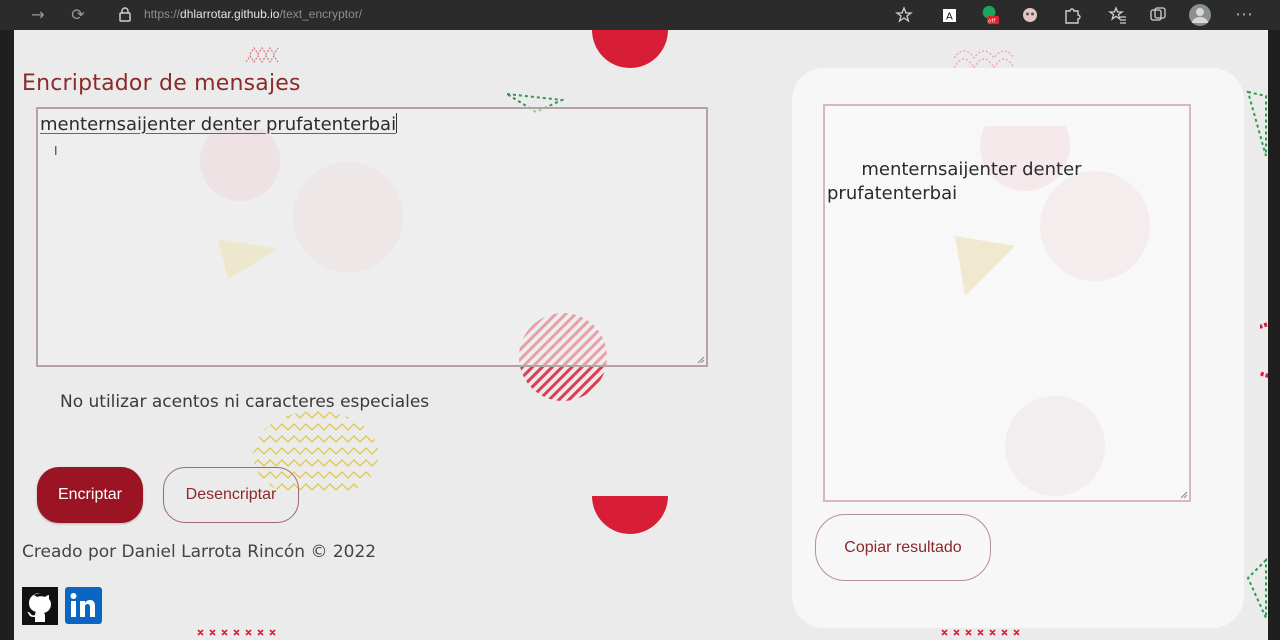 This screenshot has height=640, width=1280. Describe the element at coordinates (990, 15) in the screenshot. I see `extension-off-icon: off` at that location.